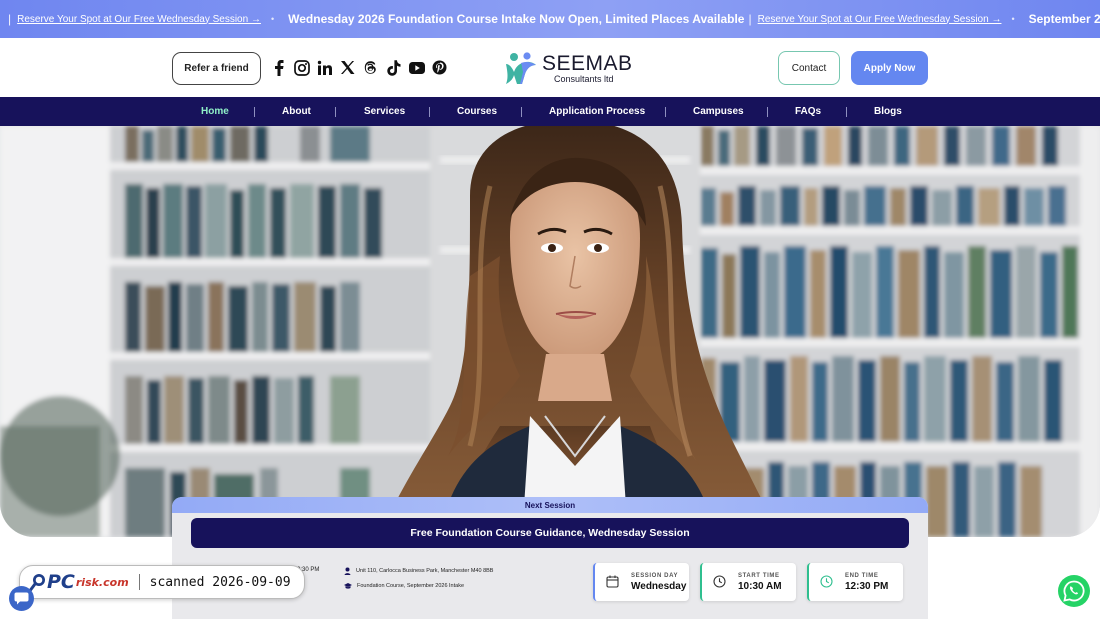 The image size is (1100, 619). What do you see at coordinates (888, 111) in the screenshot?
I see `nav-item-blogs: Blogs` at bounding box center [888, 111].